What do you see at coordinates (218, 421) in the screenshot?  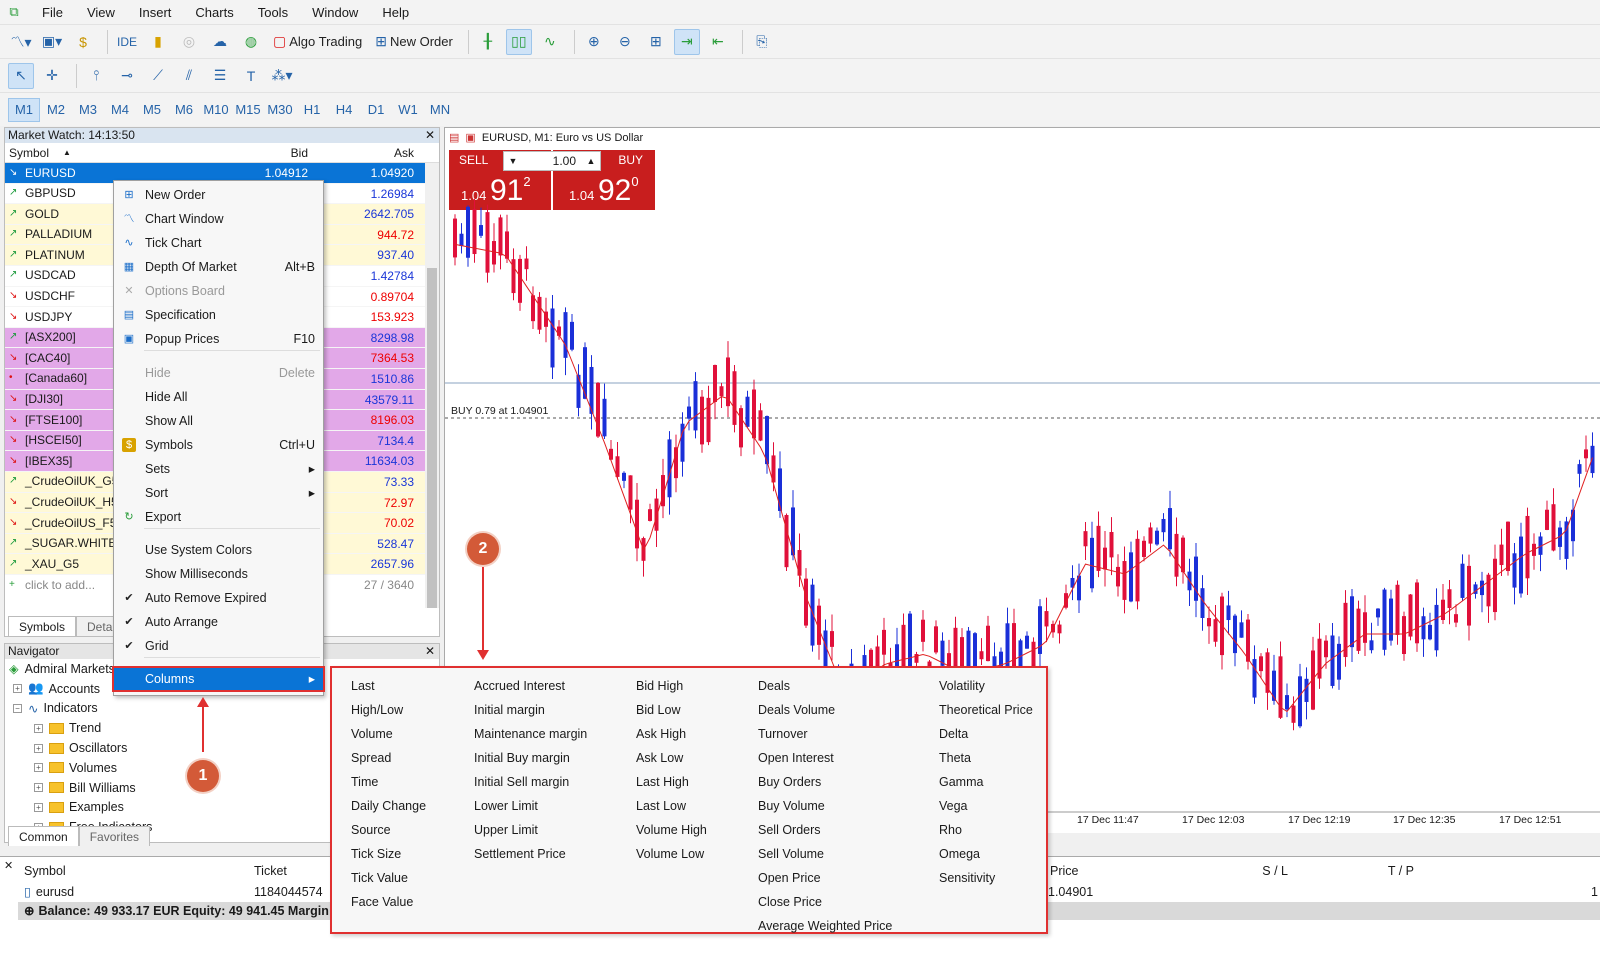 I see `ctx-item-show-all: Show All` at bounding box center [218, 421].